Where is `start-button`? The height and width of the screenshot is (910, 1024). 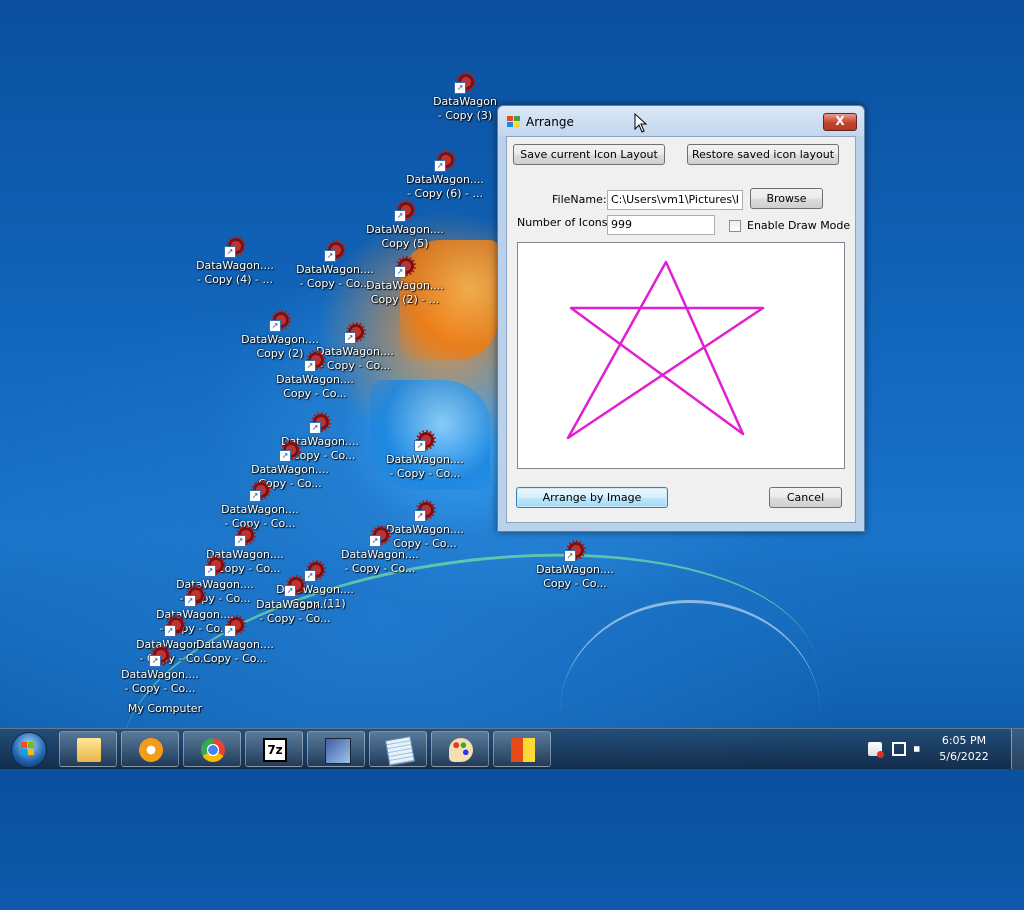
start-button is located at coordinates (28, 749).